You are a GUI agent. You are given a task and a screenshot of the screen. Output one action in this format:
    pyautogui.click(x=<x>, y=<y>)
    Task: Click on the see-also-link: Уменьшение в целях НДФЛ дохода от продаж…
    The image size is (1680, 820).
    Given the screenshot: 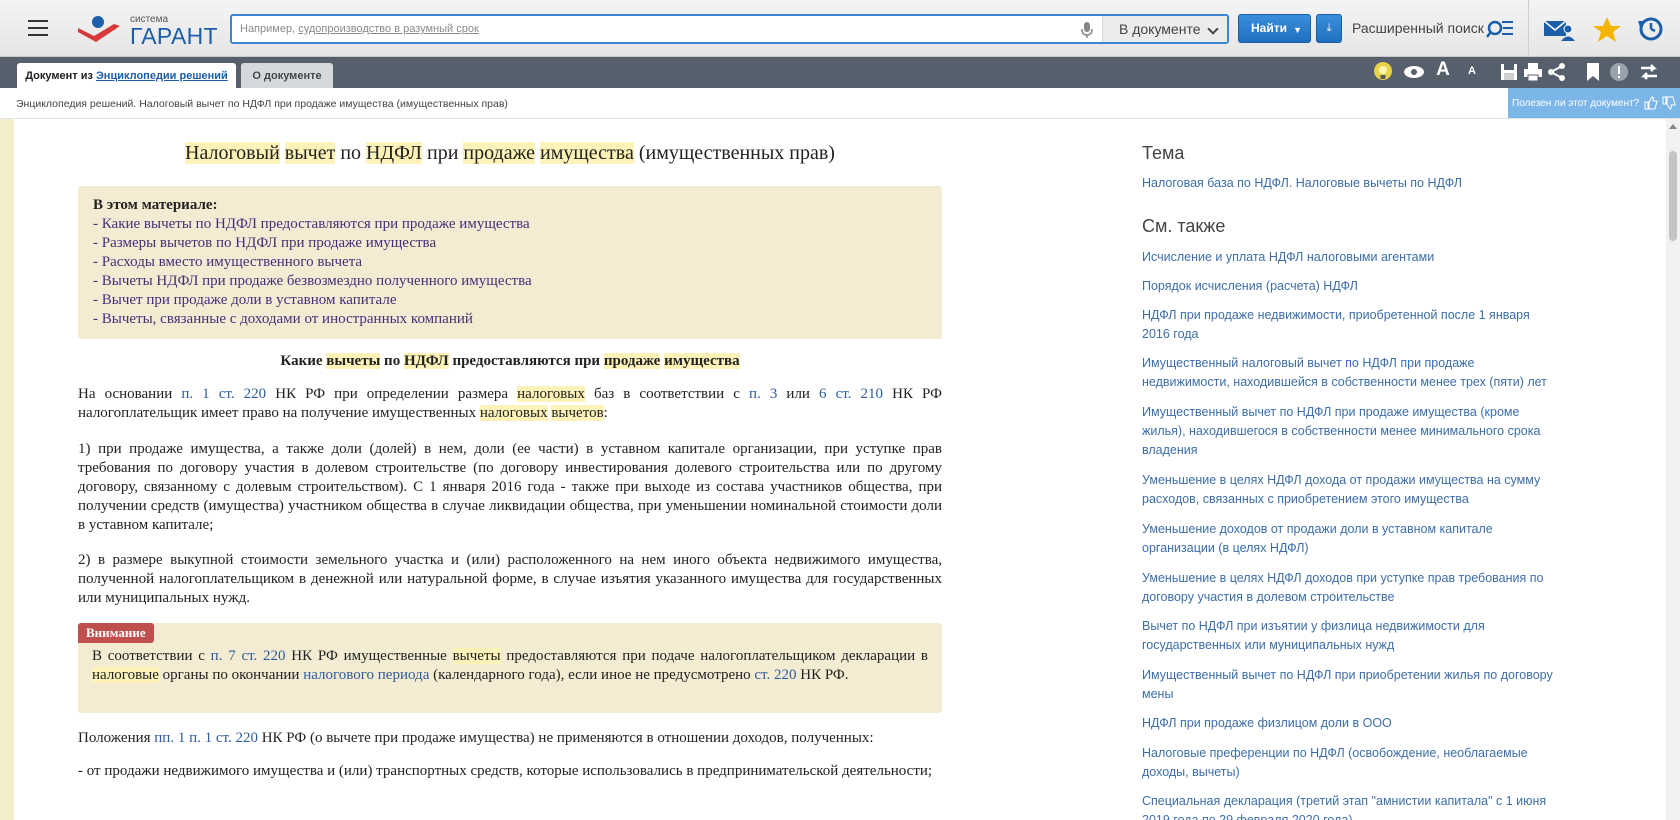 What is the action you would take?
    pyautogui.click(x=1348, y=490)
    